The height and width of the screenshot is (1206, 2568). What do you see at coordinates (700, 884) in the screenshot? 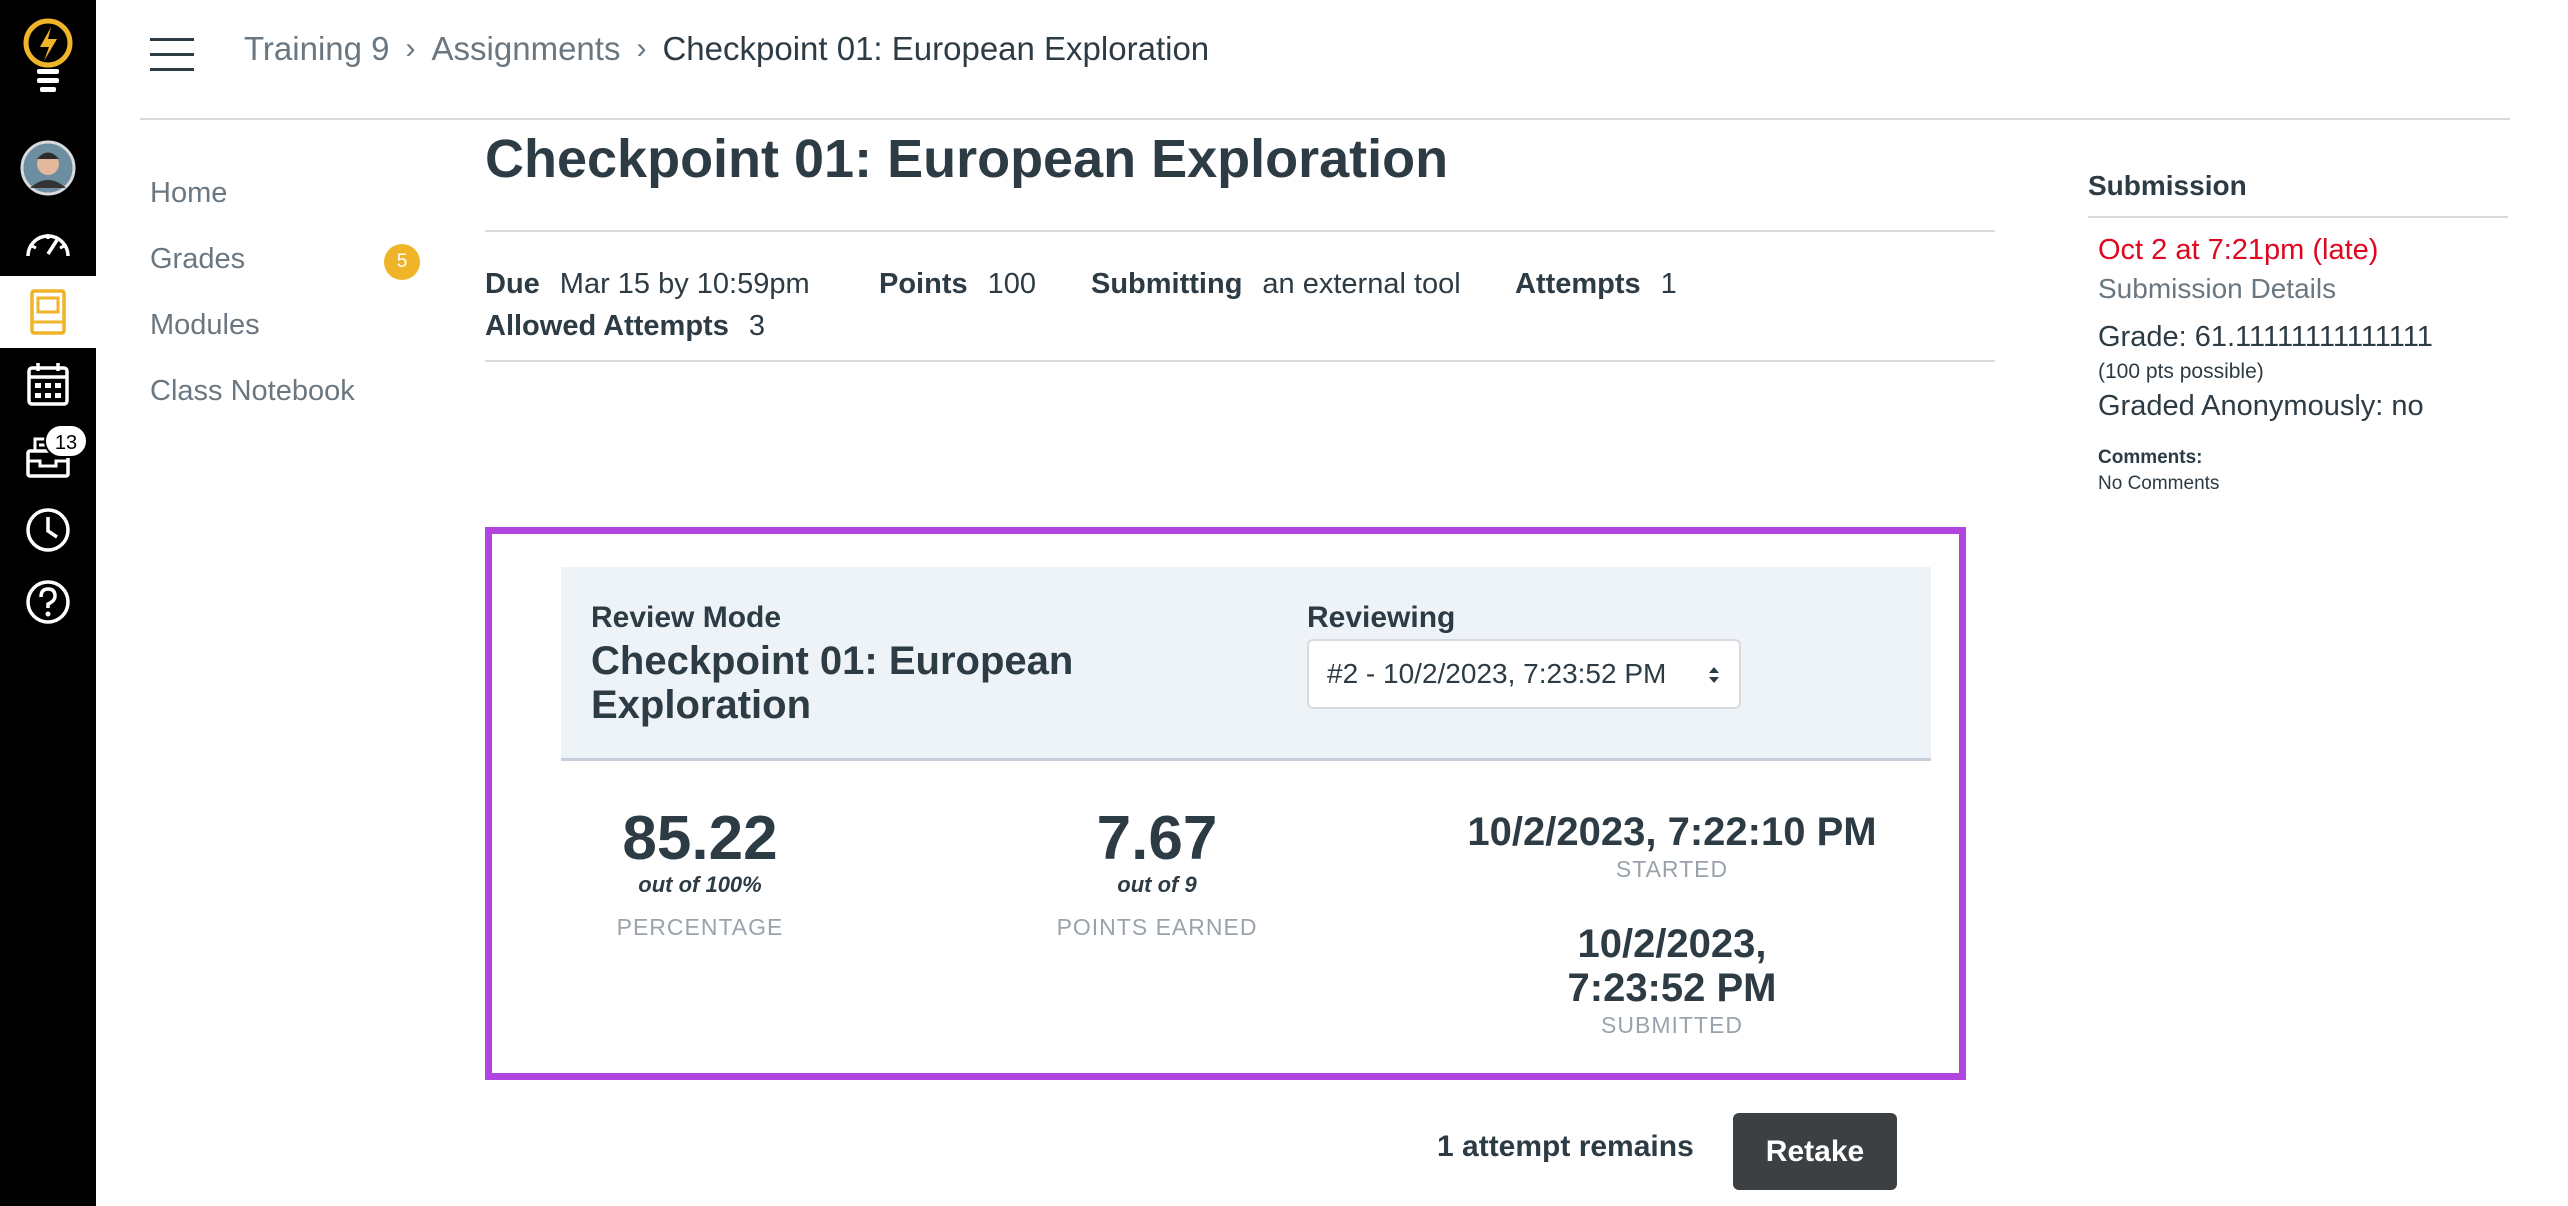
I see `percentage-sub: out of 100%` at bounding box center [700, 884].